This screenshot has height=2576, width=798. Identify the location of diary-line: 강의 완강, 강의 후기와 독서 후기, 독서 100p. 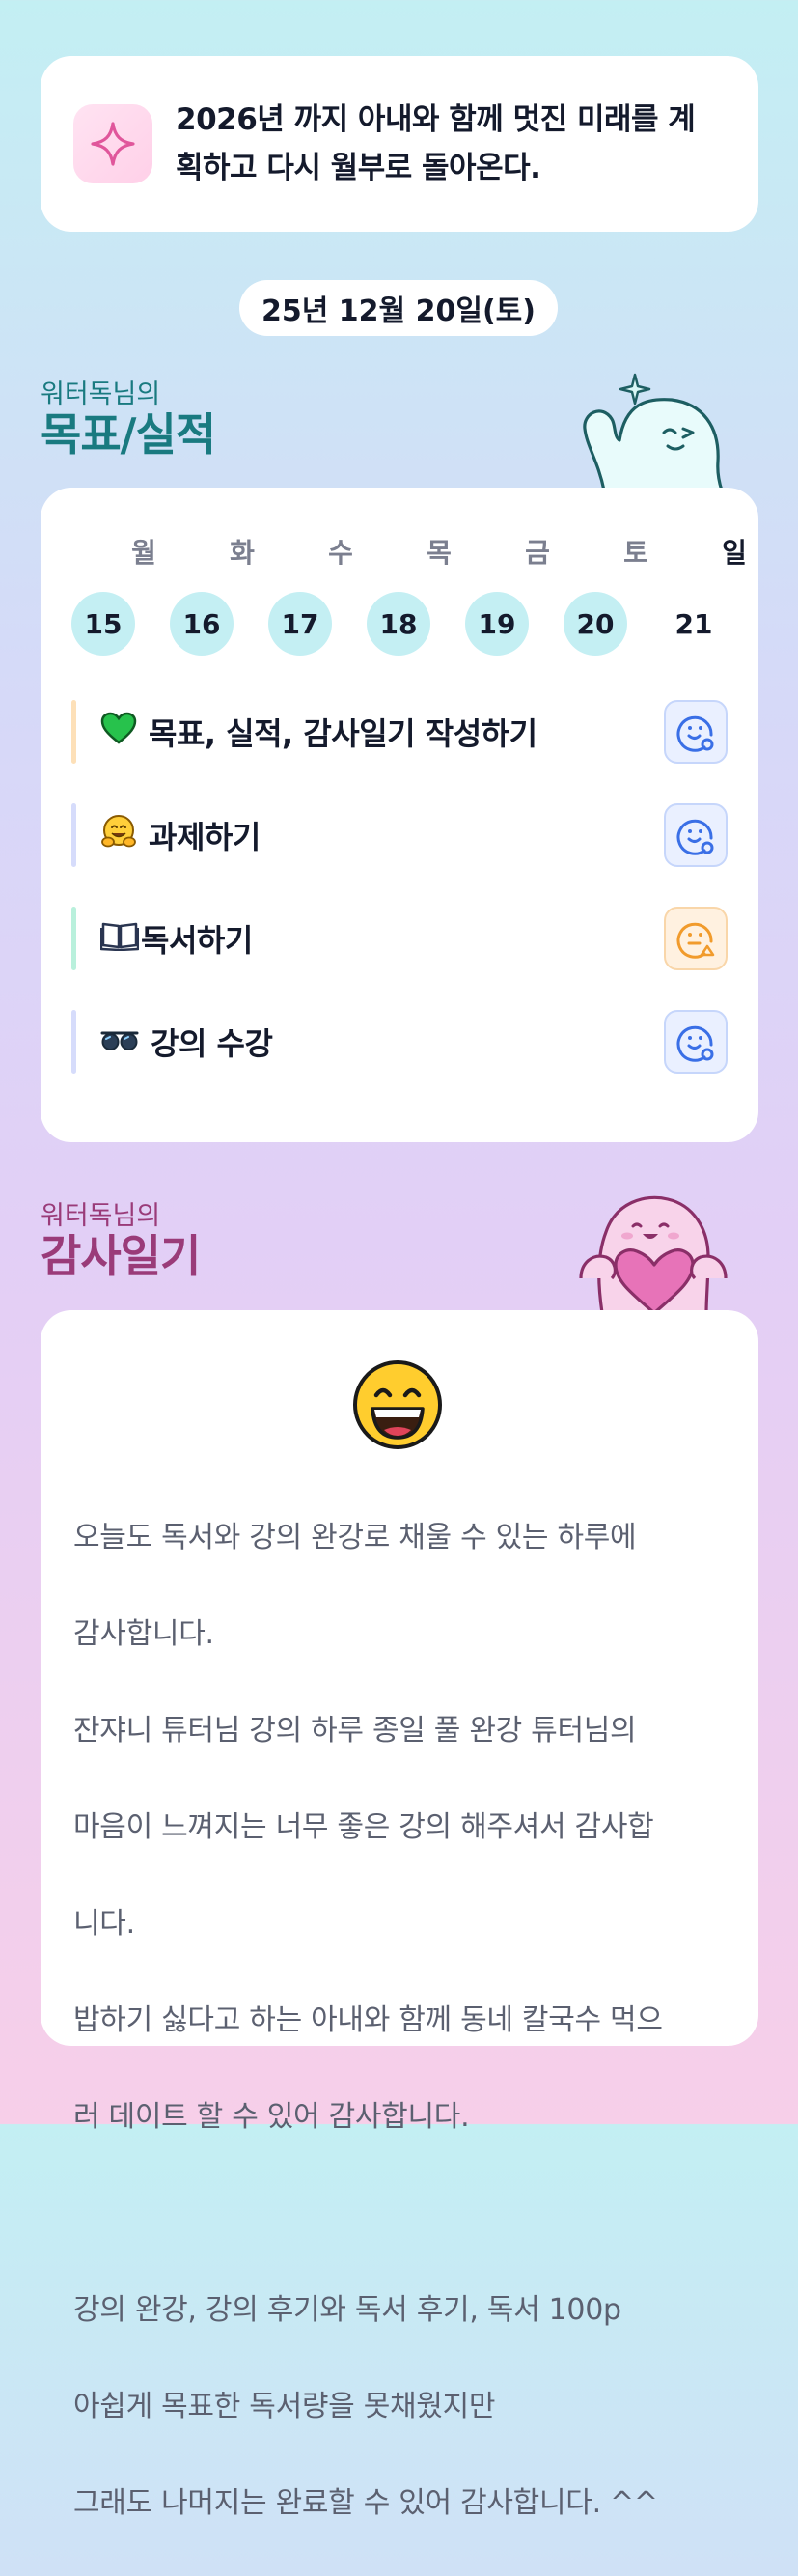
(347, 2310).